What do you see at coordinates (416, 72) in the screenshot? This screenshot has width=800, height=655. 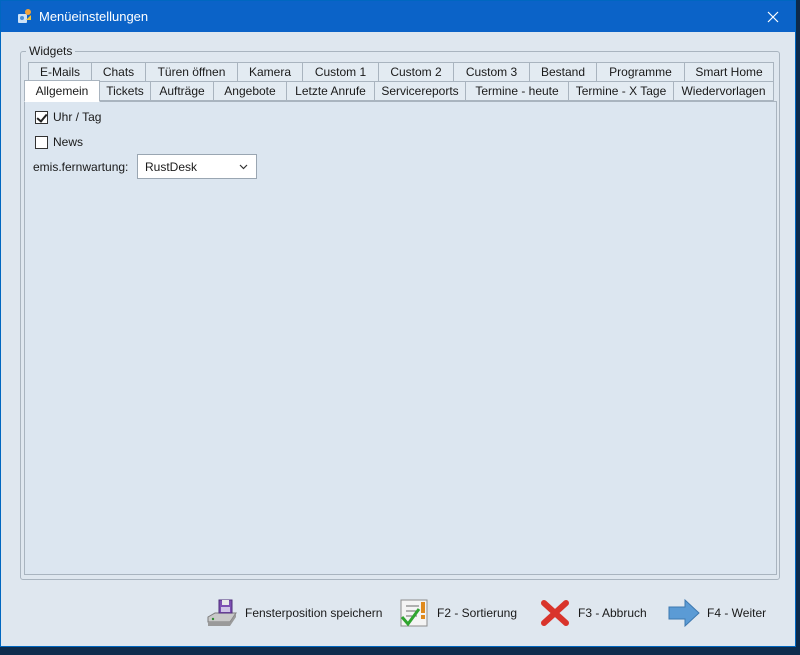 I see `tab-custom-2: Custom 2` at bounding box center [416, 72].